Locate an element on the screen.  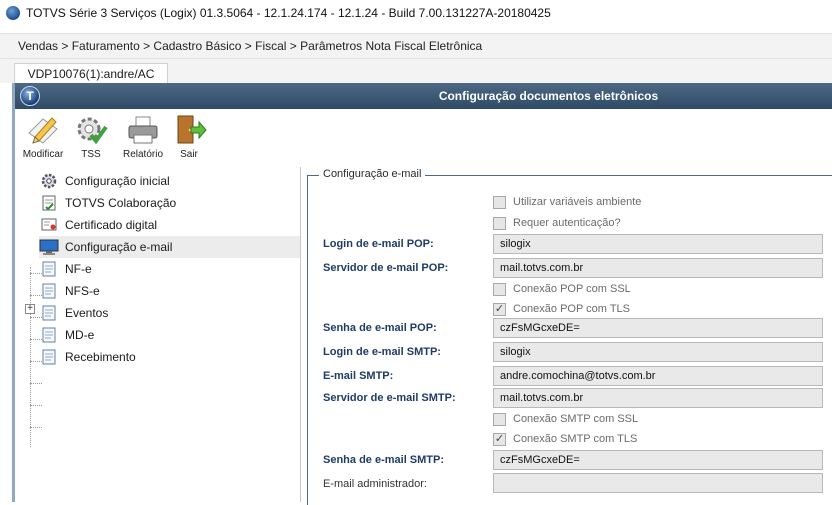
tree-item-nfe: NF-e is located at coordinates (65, 269).